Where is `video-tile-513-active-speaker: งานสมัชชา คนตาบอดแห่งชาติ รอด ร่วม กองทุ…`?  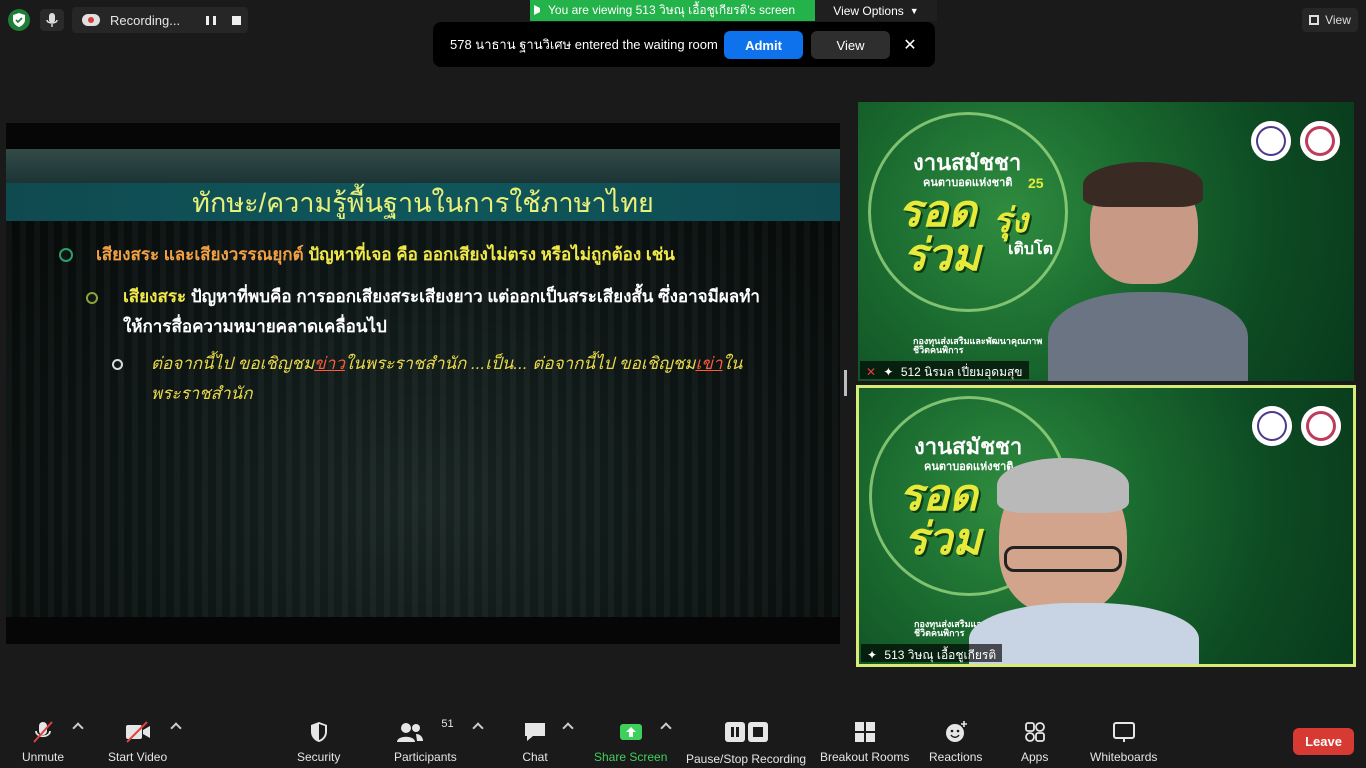
video-tile-513-active-speaker: งานสมัชชา คนตาบอดแห่งชาติ รอด ร่วม กองทุ… is located at coordinates (1106, 526).